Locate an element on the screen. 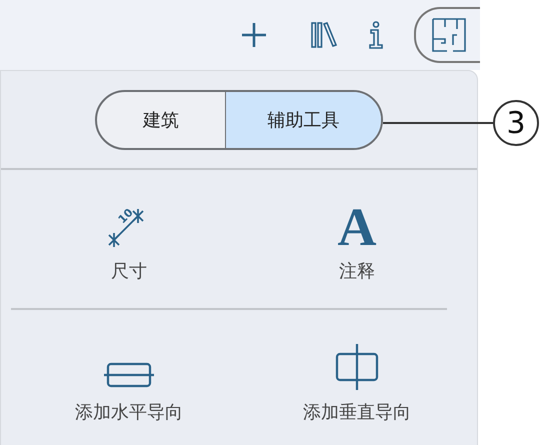  tool-button: 10 尺寸 is located at coordinates (129, 239).